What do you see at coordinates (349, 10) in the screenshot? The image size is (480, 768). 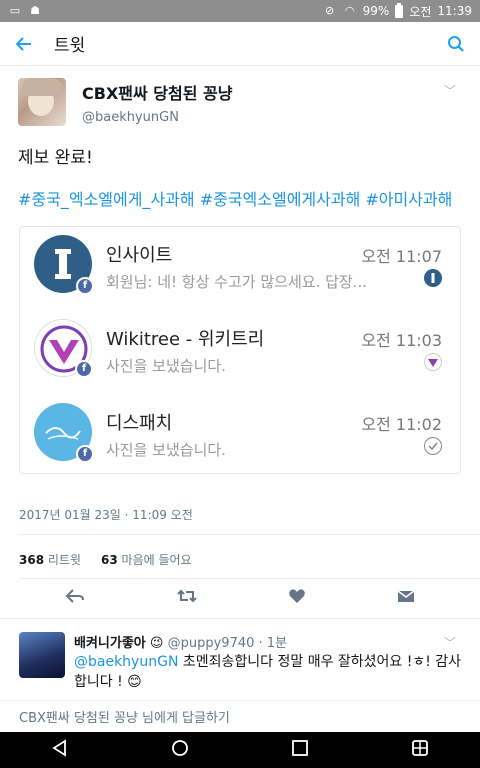 I see `wifi-icon: ◠` at bounding box center [349, 10].